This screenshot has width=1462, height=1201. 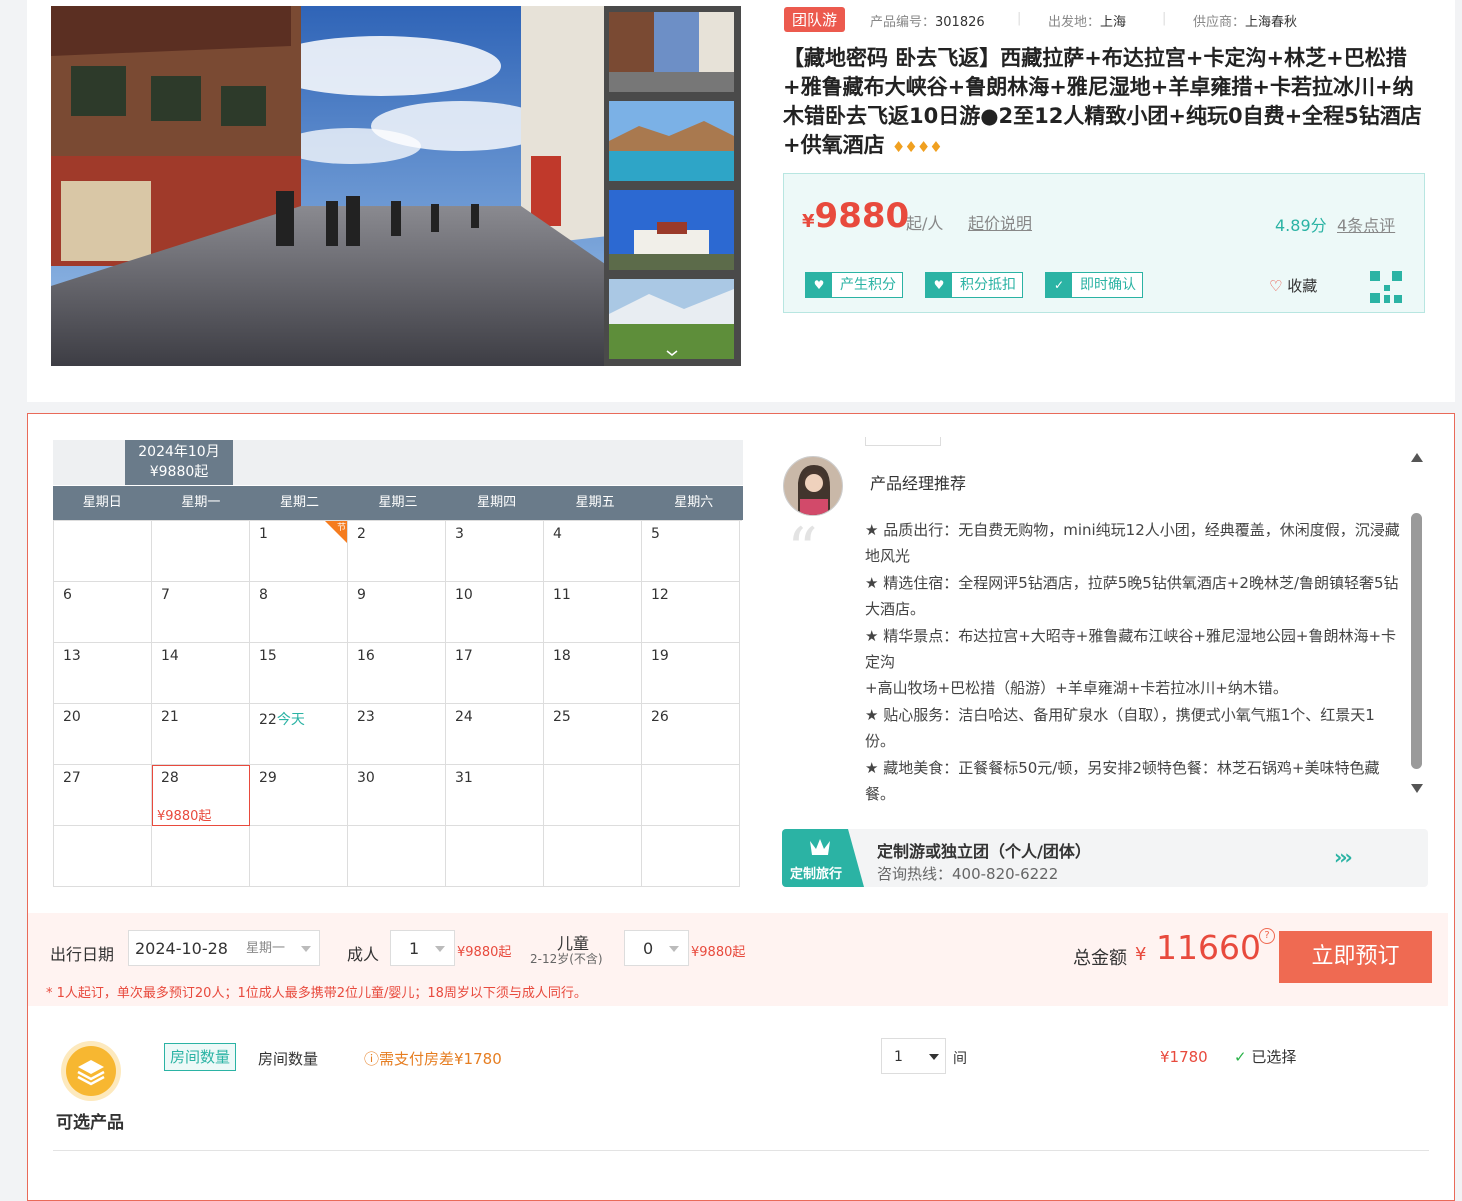 I want to click on calendar-day: 10, so click(x=495, y=612).